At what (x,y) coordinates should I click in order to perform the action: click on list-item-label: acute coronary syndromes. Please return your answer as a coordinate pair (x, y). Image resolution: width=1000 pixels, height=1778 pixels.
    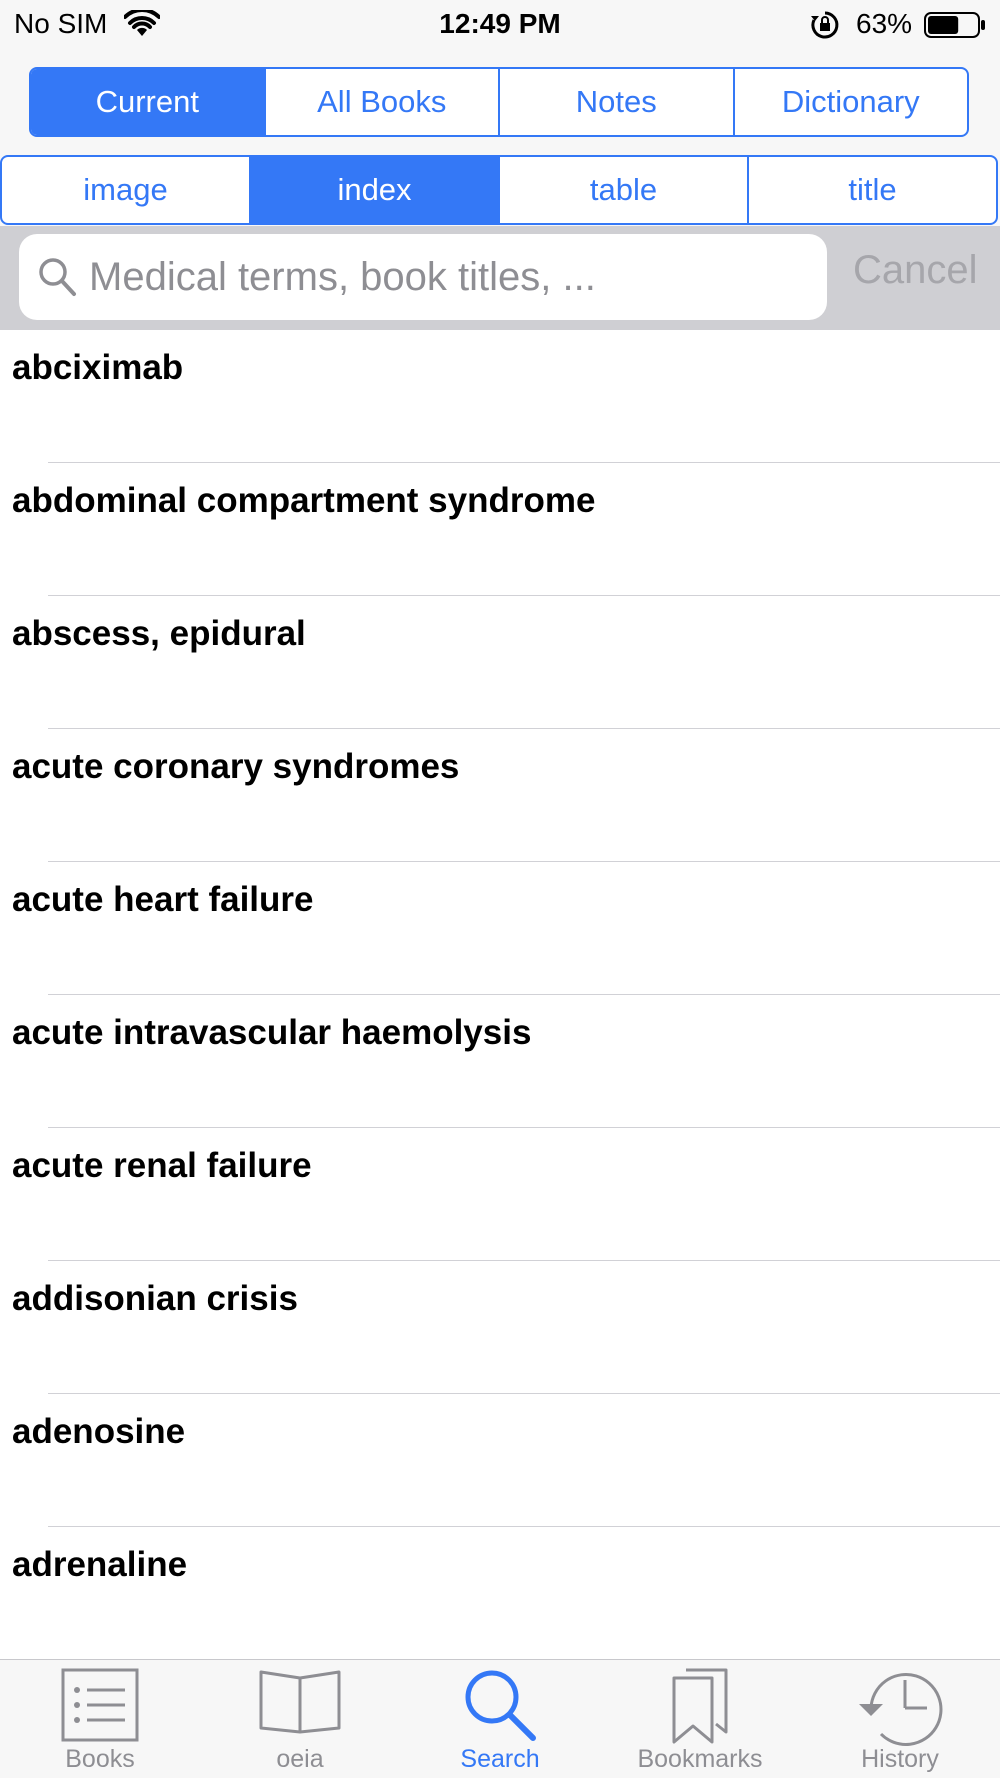
    Looking at the image, I should click on (236, 766).